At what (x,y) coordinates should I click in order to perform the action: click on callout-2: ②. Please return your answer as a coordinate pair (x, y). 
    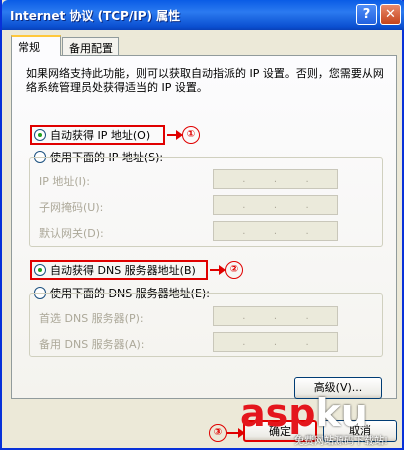
    Looking at the image, I should click on (234, 270).